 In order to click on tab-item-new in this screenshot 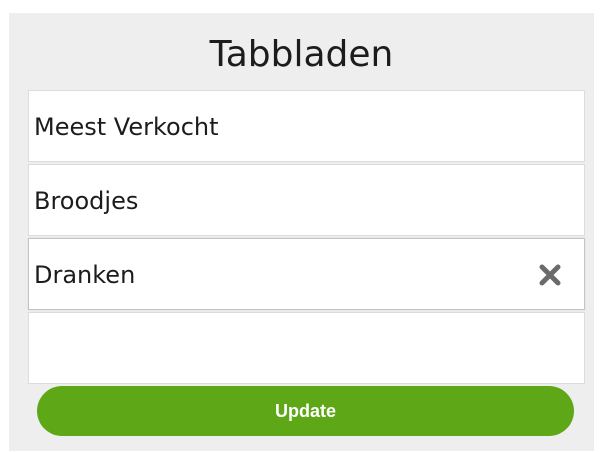, I will do `click(306, 348)`.